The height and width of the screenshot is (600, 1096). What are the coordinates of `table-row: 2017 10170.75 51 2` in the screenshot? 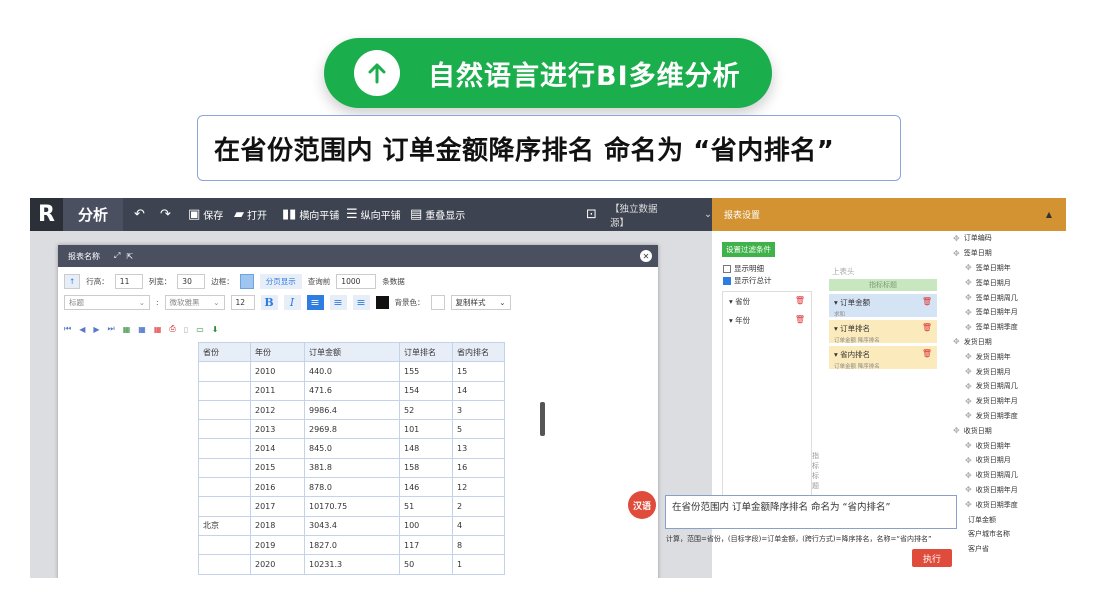 It's located at (351, 506).